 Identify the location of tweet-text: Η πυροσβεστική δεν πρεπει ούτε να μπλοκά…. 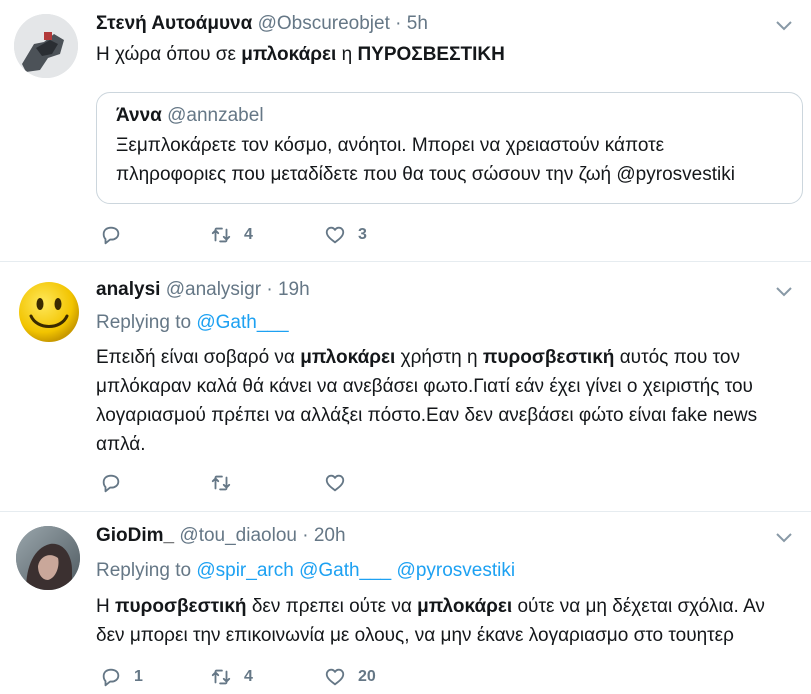
(430, 621).